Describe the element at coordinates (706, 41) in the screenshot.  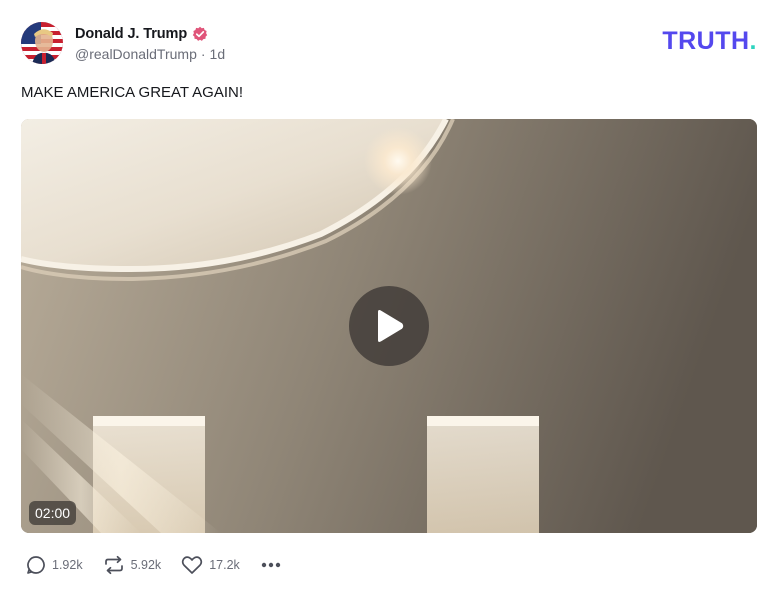
I see `logo-text: TRUTH` at that location.